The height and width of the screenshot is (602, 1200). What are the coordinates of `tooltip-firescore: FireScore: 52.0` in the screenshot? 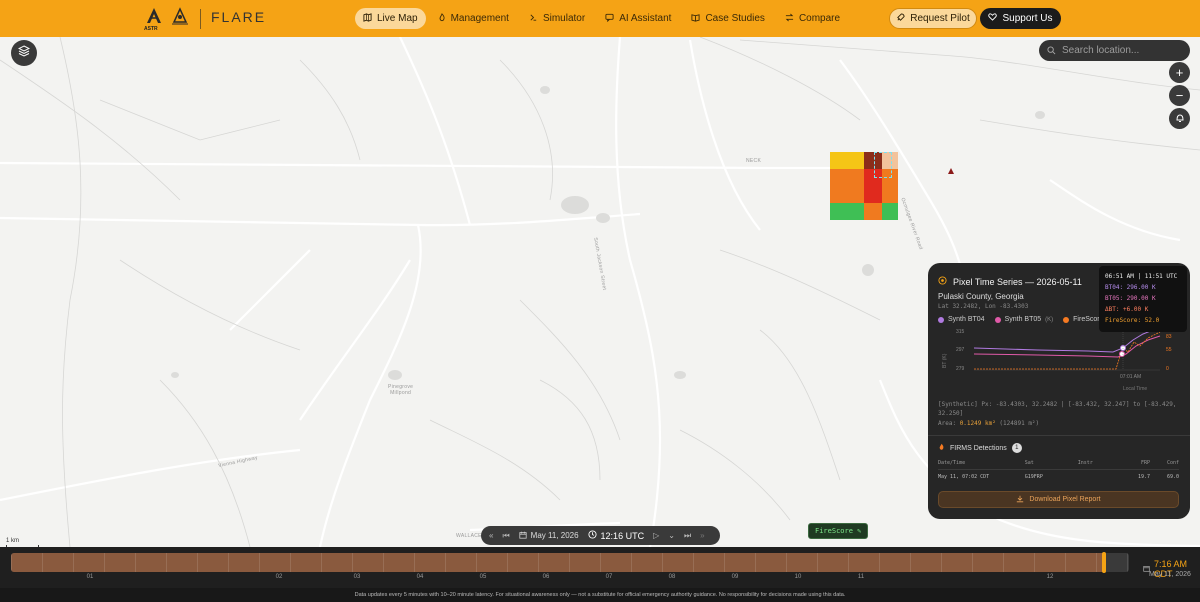 It's located at (1132, 320).